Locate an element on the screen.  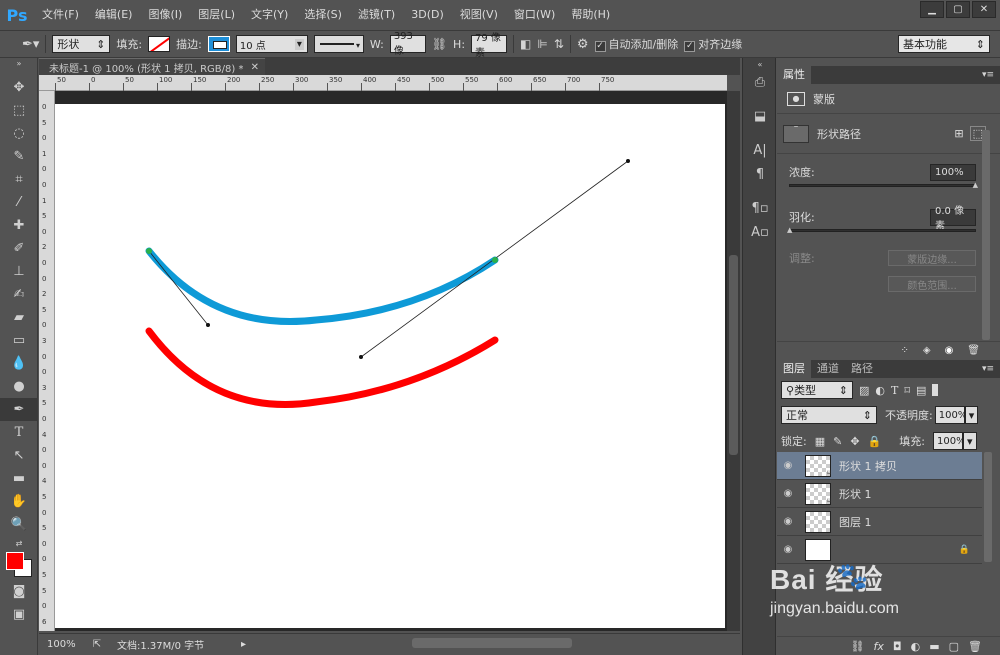
maximize-button: ▢ is located at coordinates (958, 9).